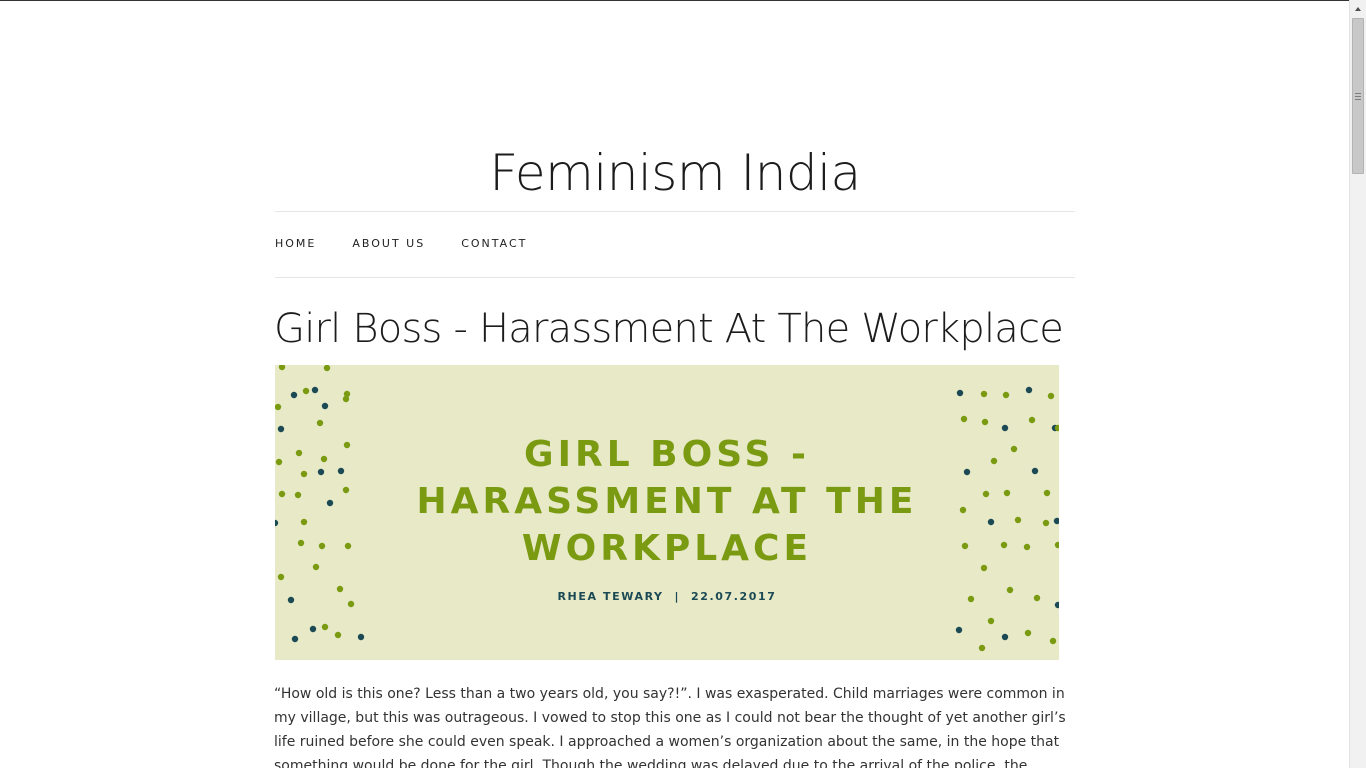 This screenshot has width=1366, height=768. I want to click on main-nav: HOME ABOUT US CONTACT, so click(401, 244).